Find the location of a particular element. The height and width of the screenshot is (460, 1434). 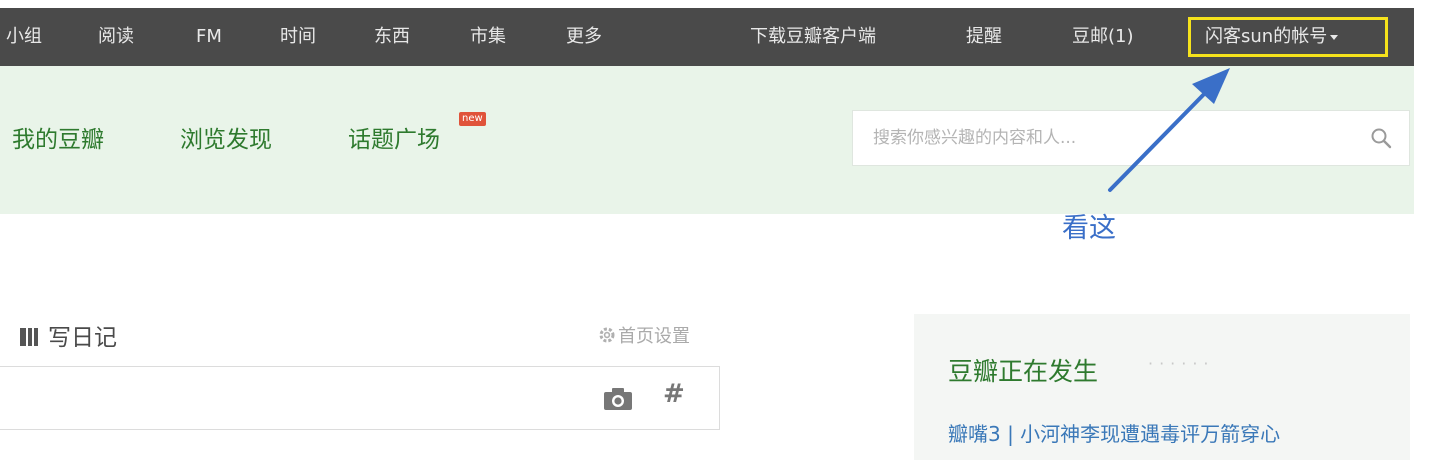

account-highlight-box: 闪客sun的帐号 is located at coordinates (1288, 37).